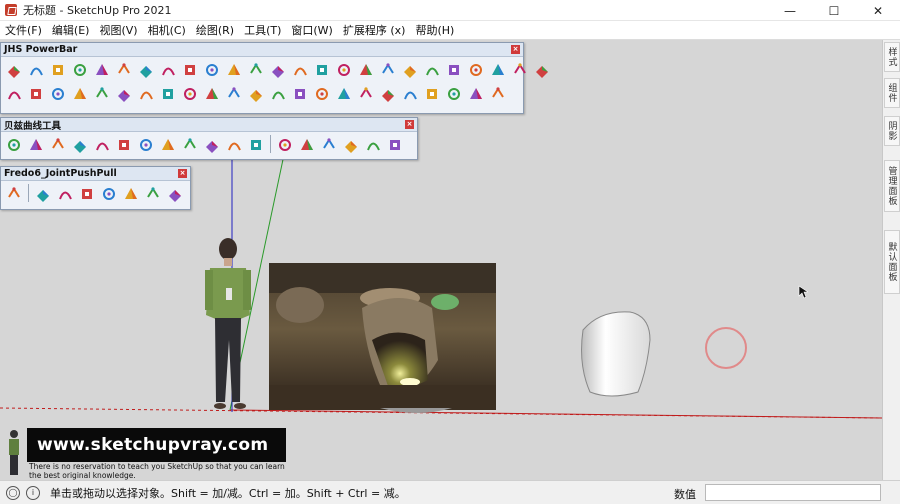 Image resolution: width=900 pixels, height=504 pixels. What do you see at coordinates (33, 492) in the screenshot?
I see `info-icon: i` at bounding box center [33, 492].